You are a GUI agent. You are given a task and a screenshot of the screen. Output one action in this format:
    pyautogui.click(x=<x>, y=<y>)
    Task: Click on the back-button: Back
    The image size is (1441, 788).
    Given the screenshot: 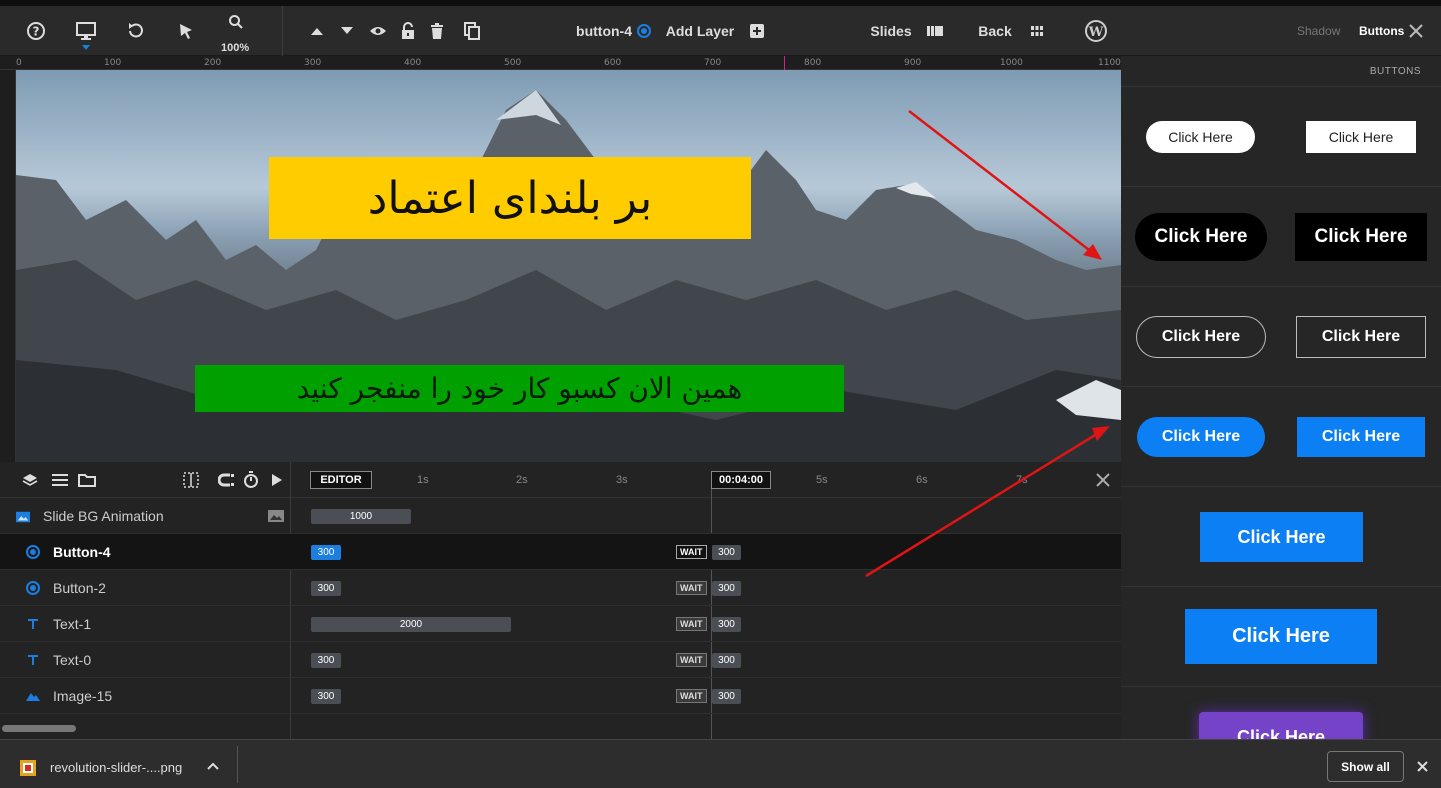 What is the action you would take?
    pyautogui.click(x=995, y=31)
    